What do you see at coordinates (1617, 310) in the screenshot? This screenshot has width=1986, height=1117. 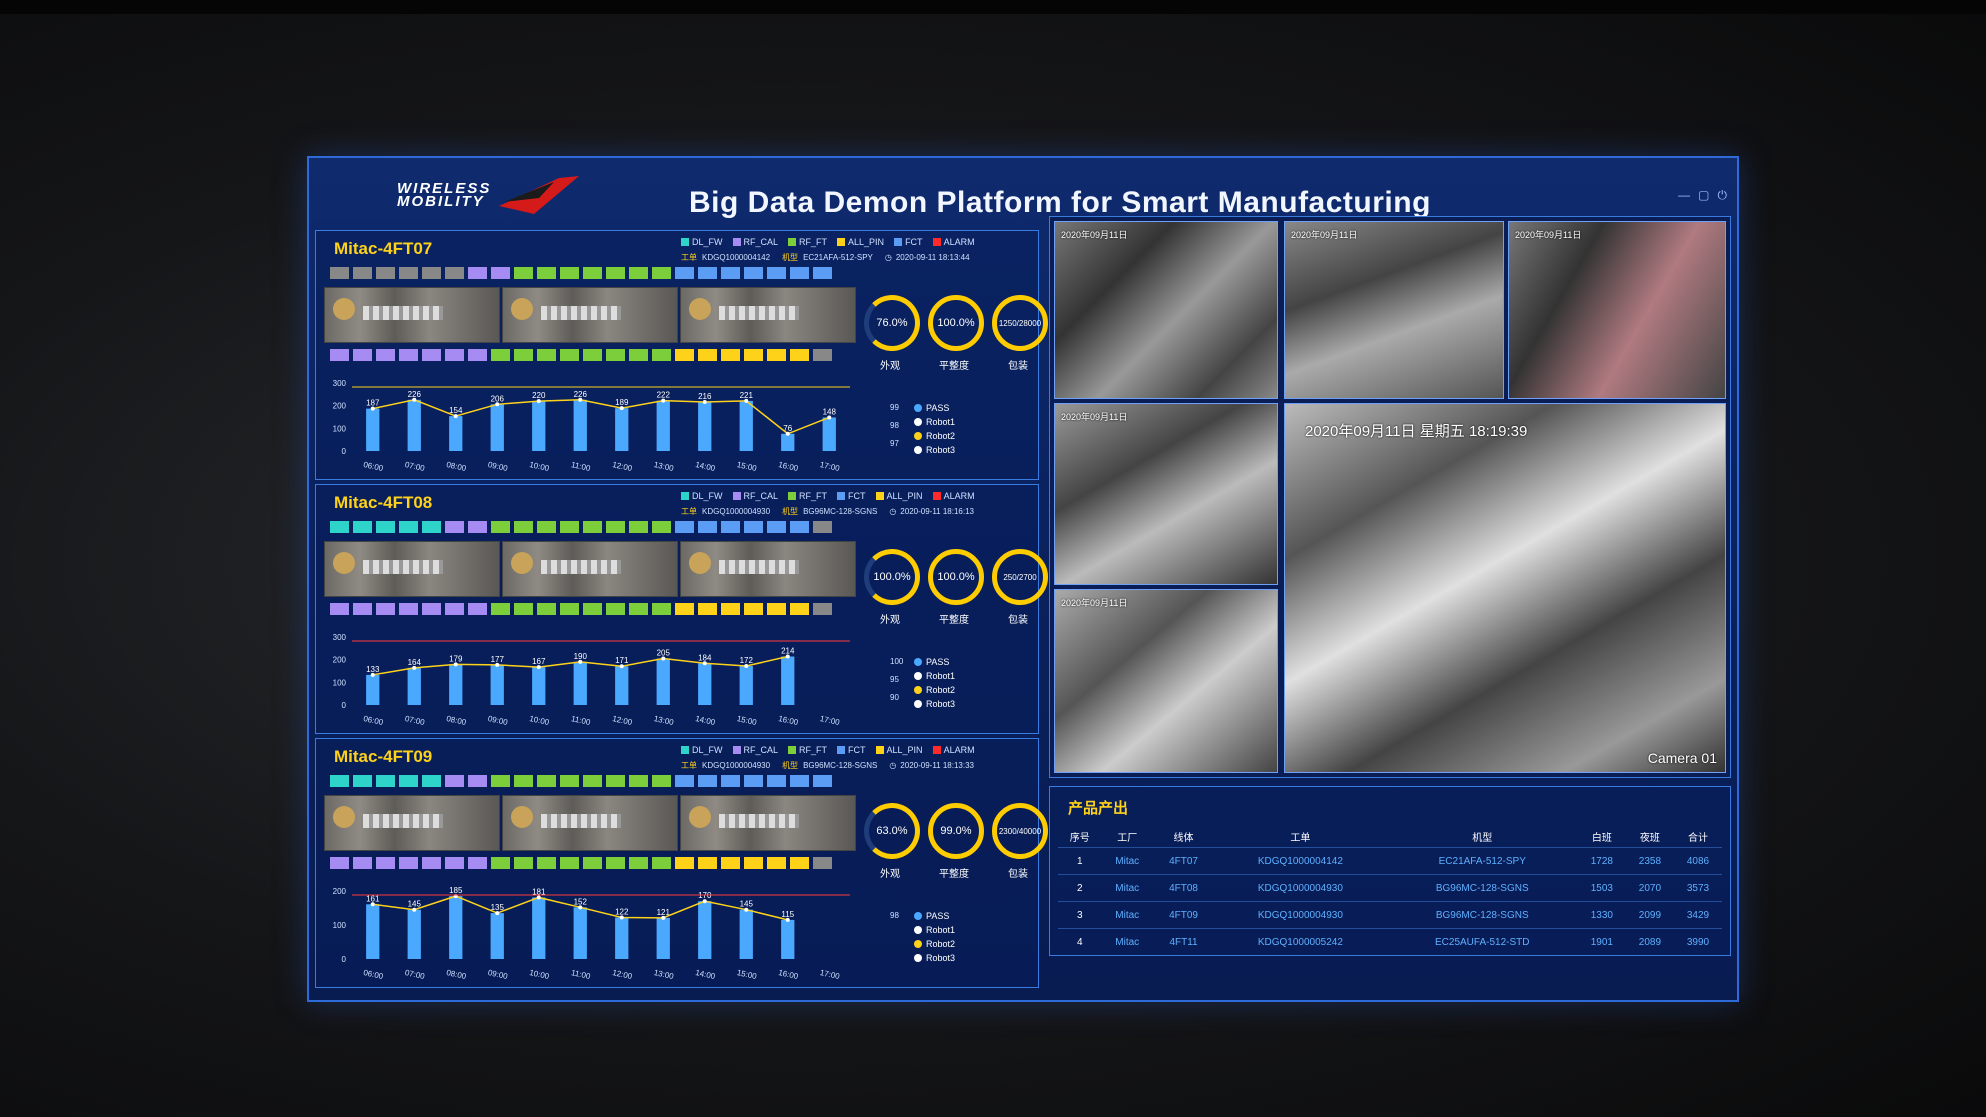 I see `camera-feed-3: 2020年09月11日` at bounding box center [1617, 310].